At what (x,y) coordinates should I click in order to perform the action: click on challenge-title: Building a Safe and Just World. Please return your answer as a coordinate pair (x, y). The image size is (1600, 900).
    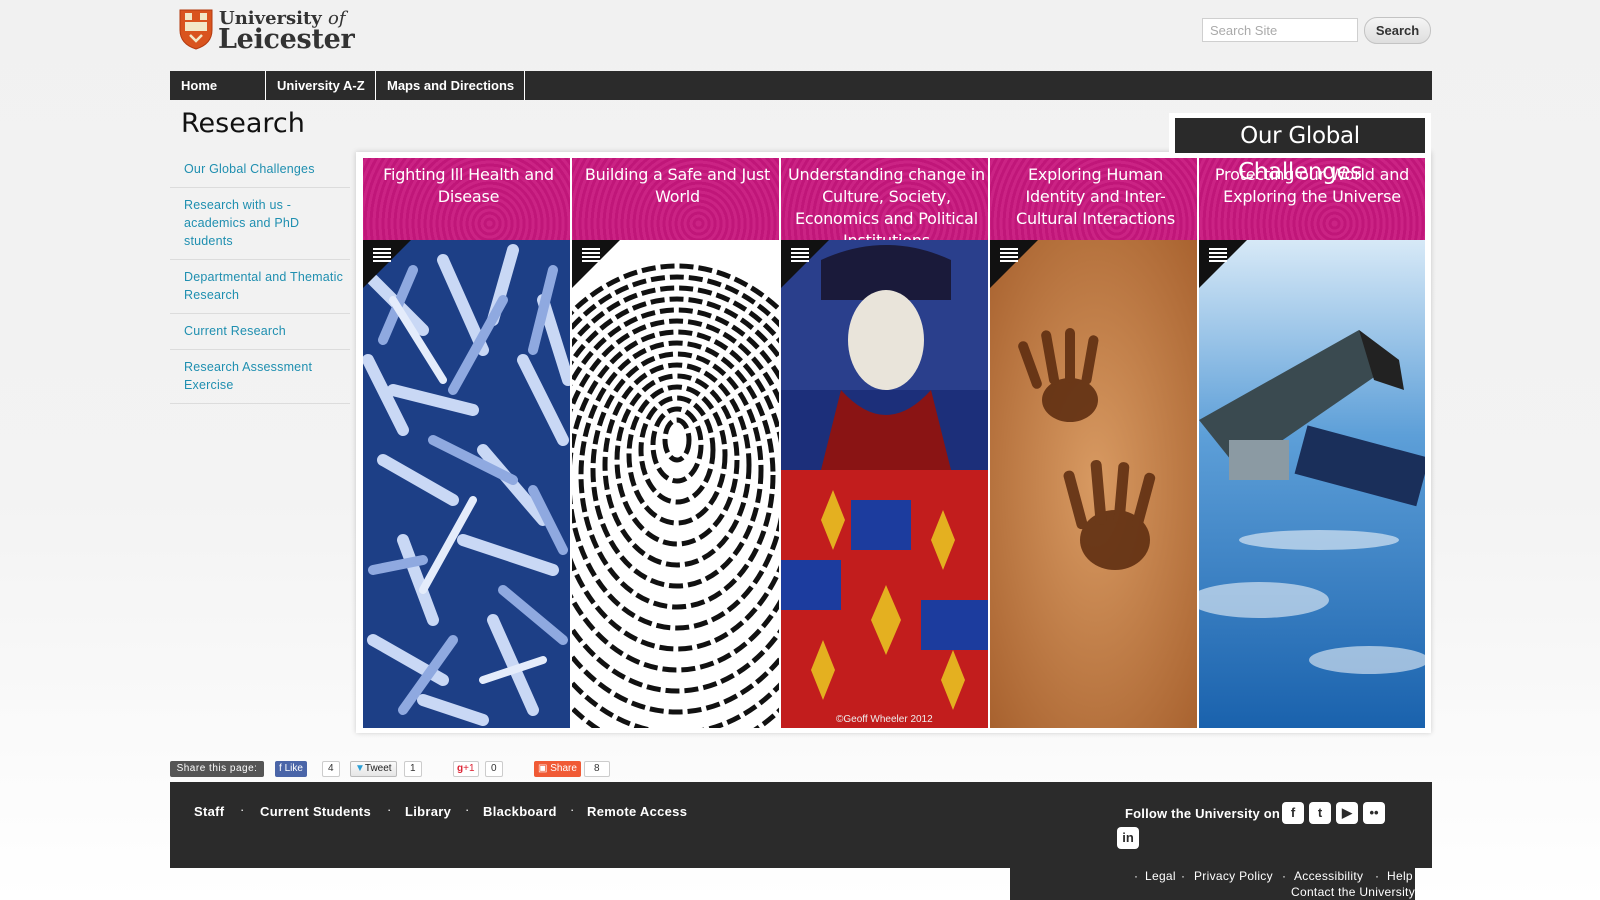
    Looking at the image, I should click on (677, 199).